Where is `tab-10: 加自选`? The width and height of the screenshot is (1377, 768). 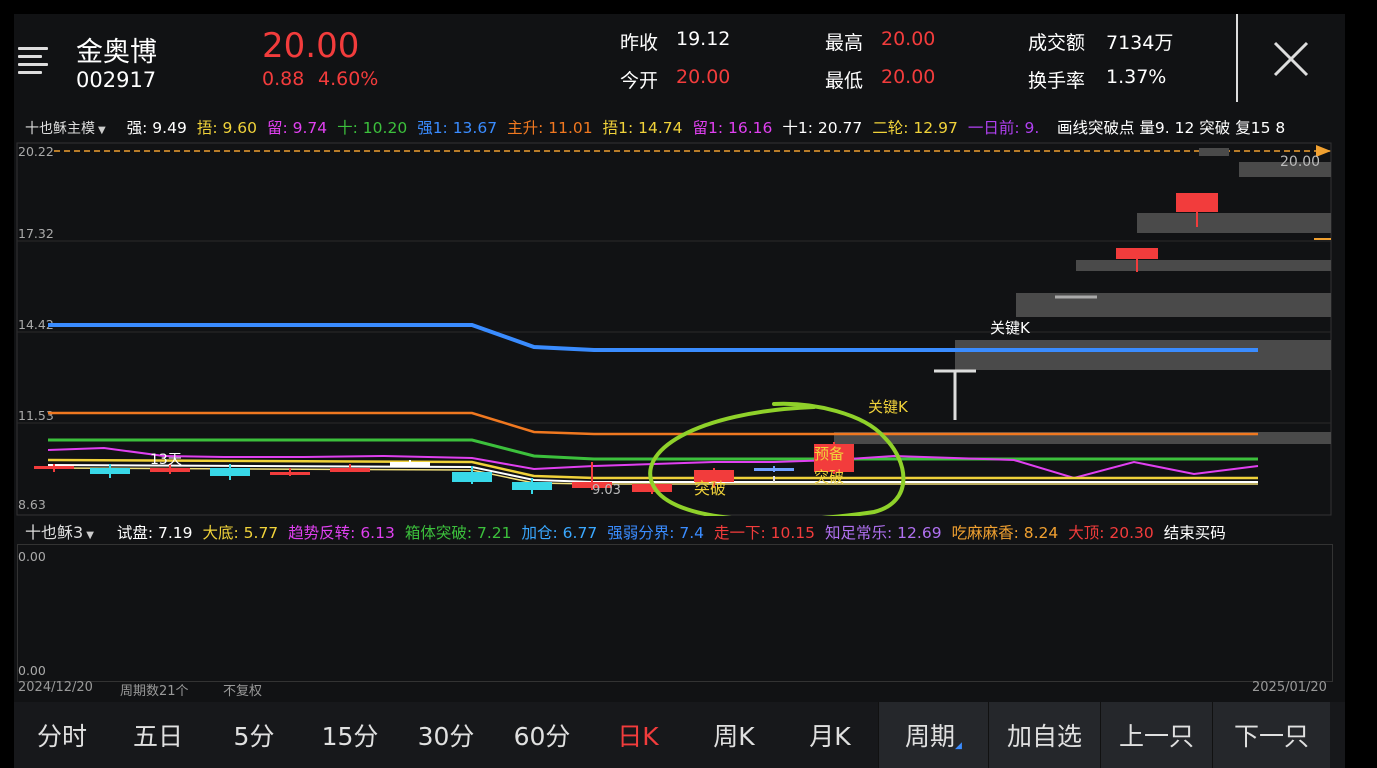 tab-10: 加自选 is located at coordinates (1044, 735).